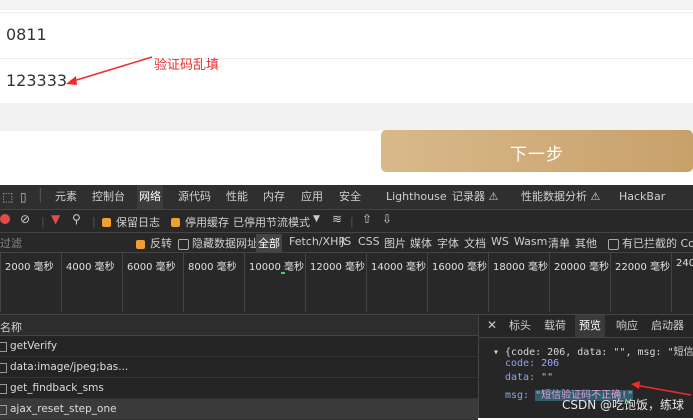 This screenshot has height=420, width=693. What do you see at coordinates (346, 221) in the screenshot?
I see `network-toolbar: ⊘ | ▼ ⚲ | 保留日志 停用缓存 已停用节流模式 ▼ ≋ | ⇧ ⇩` at bounding box center [346, 221].